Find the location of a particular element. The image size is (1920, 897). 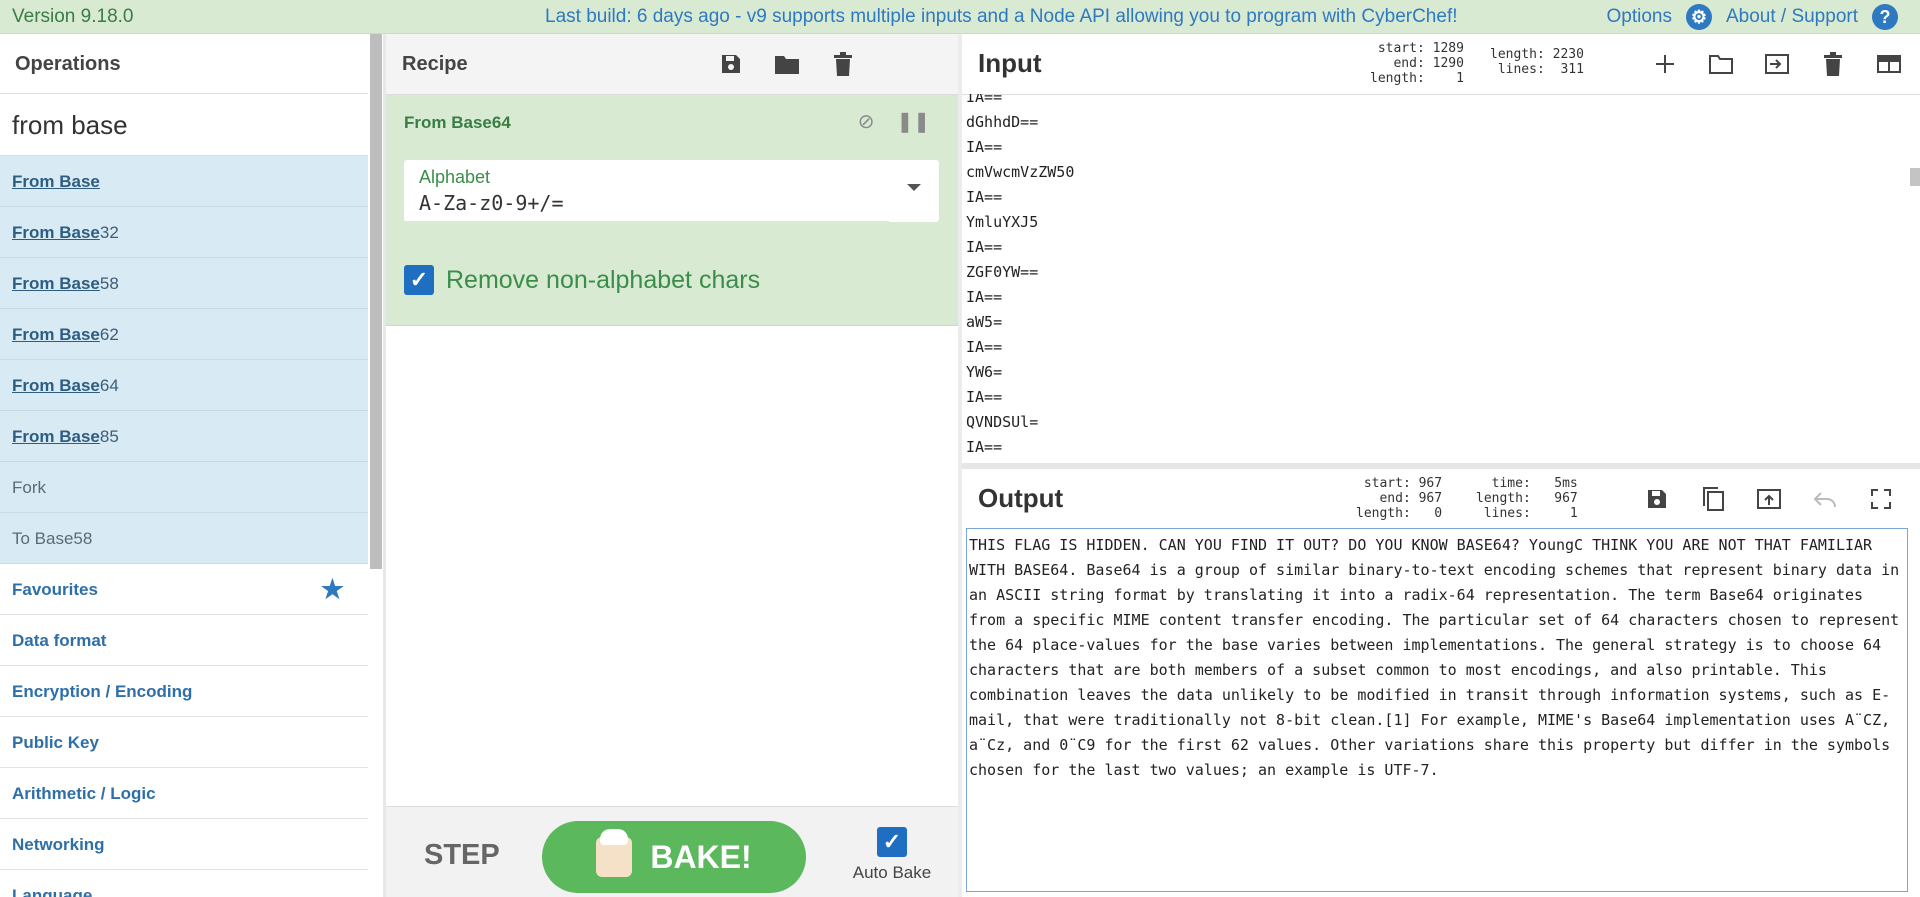

input-line: YW6= is located at coordinates (984, 372).